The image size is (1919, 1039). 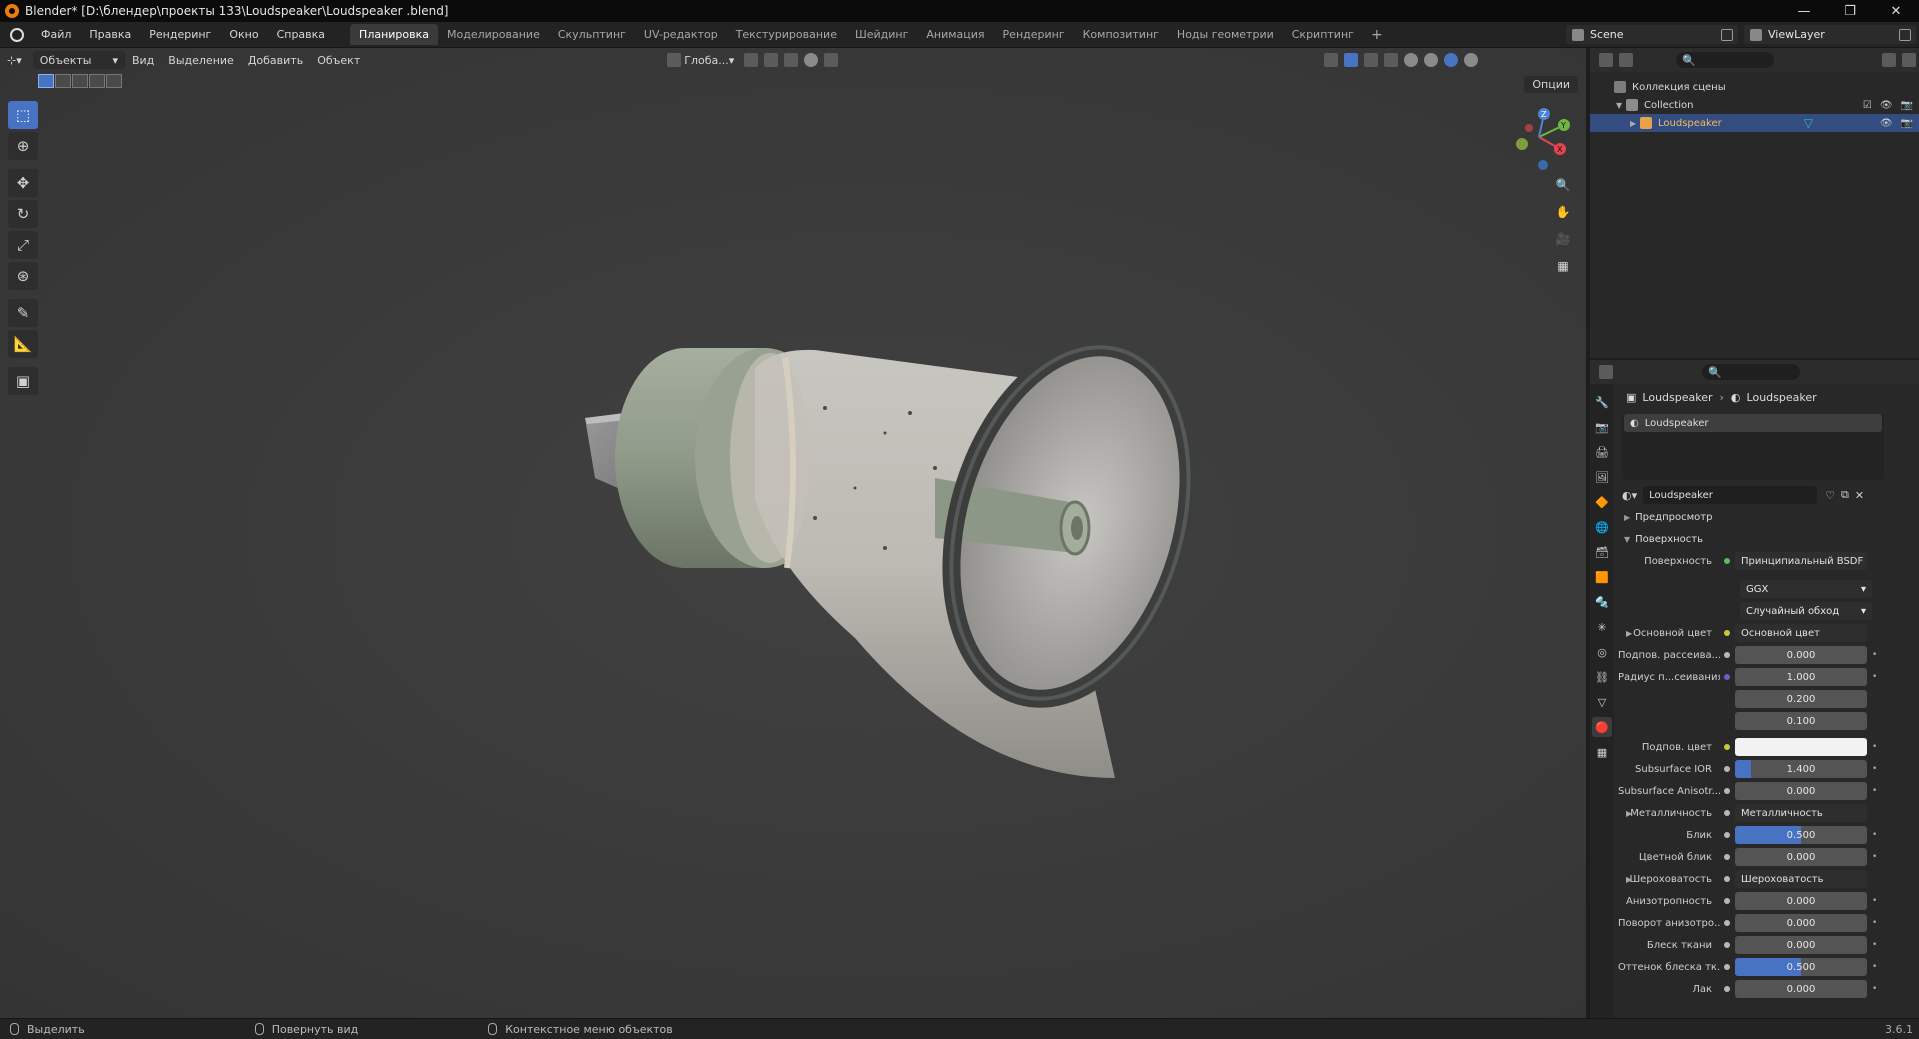 I want to click on tab-modeling: Моделирование, so click(x=493, y=34).